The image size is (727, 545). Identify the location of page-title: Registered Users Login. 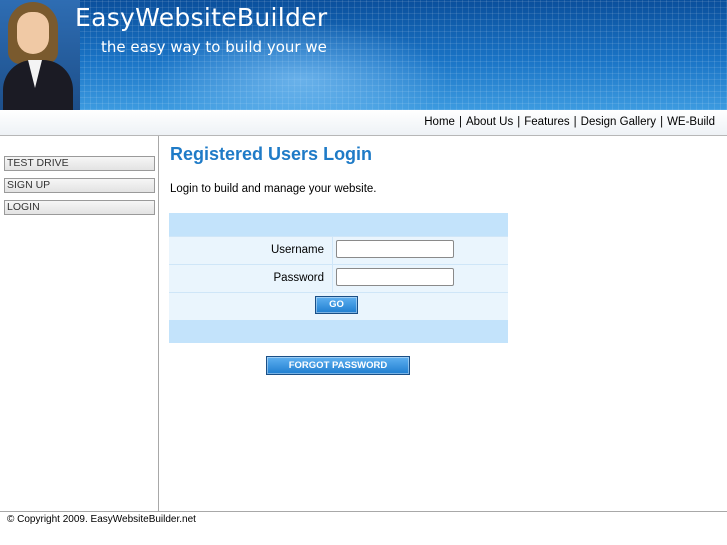
(271, 154).